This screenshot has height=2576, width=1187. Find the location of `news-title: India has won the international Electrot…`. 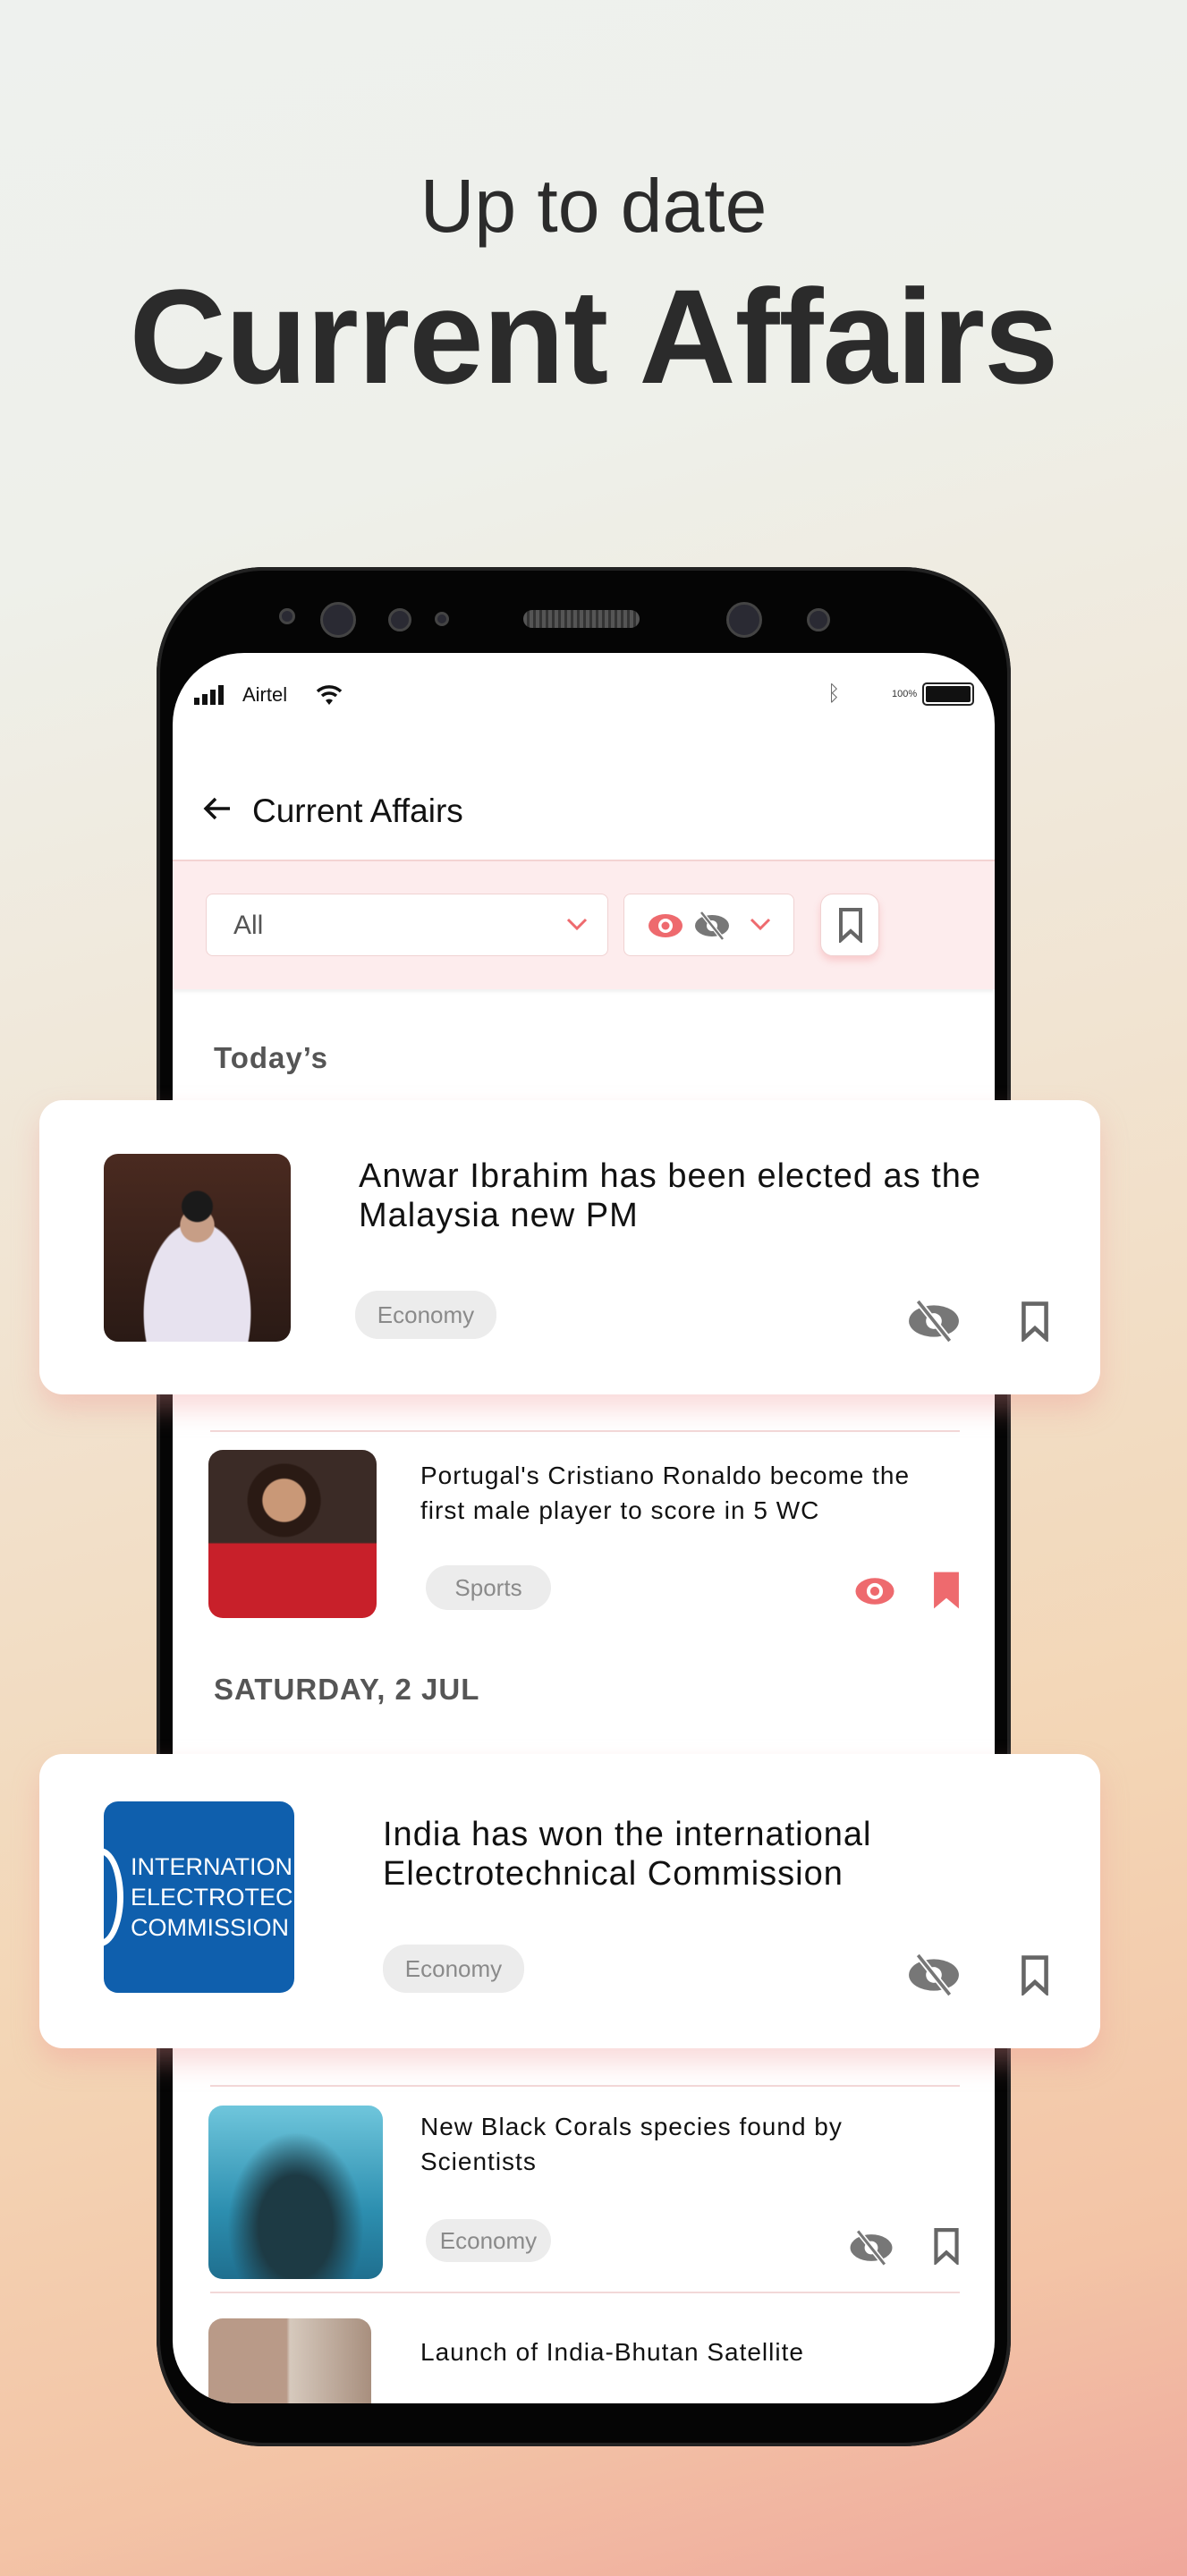

news-title: India has won the international Electrot… is located at coordinates (628, 1854).